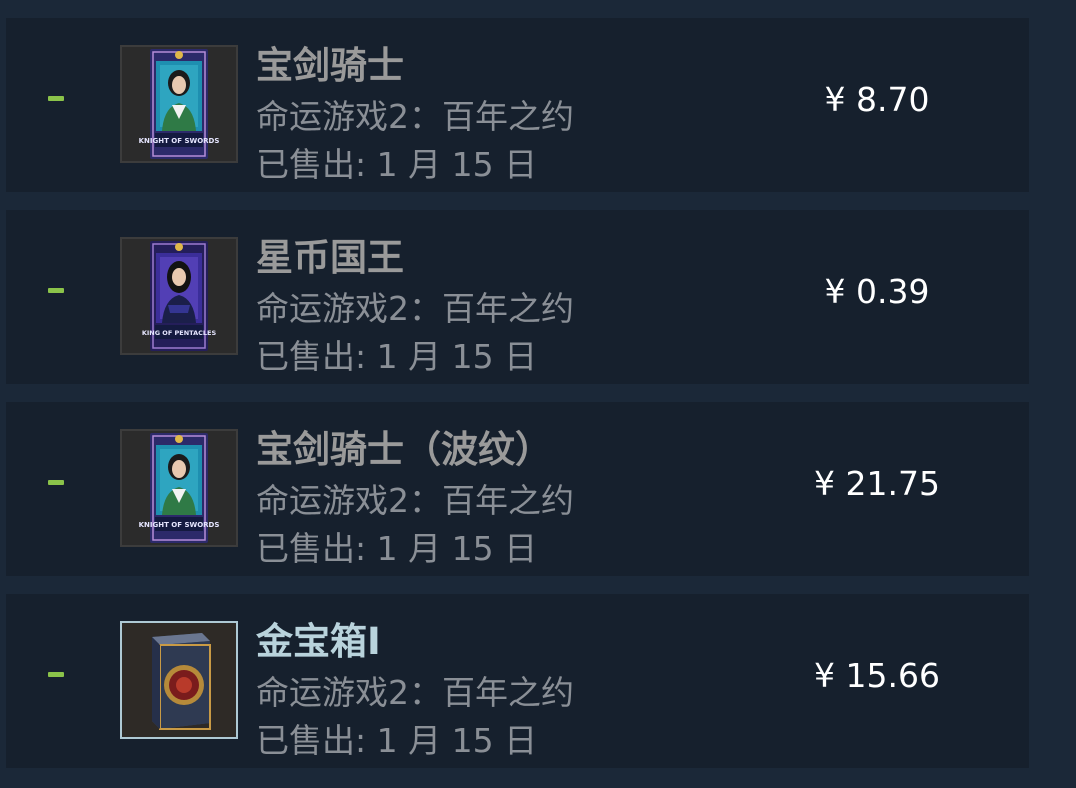  What do you see at coordinates (877, 291) in the screenshot?
I see `item-price: ¥ 0.39` at bounding box center [877, 291].